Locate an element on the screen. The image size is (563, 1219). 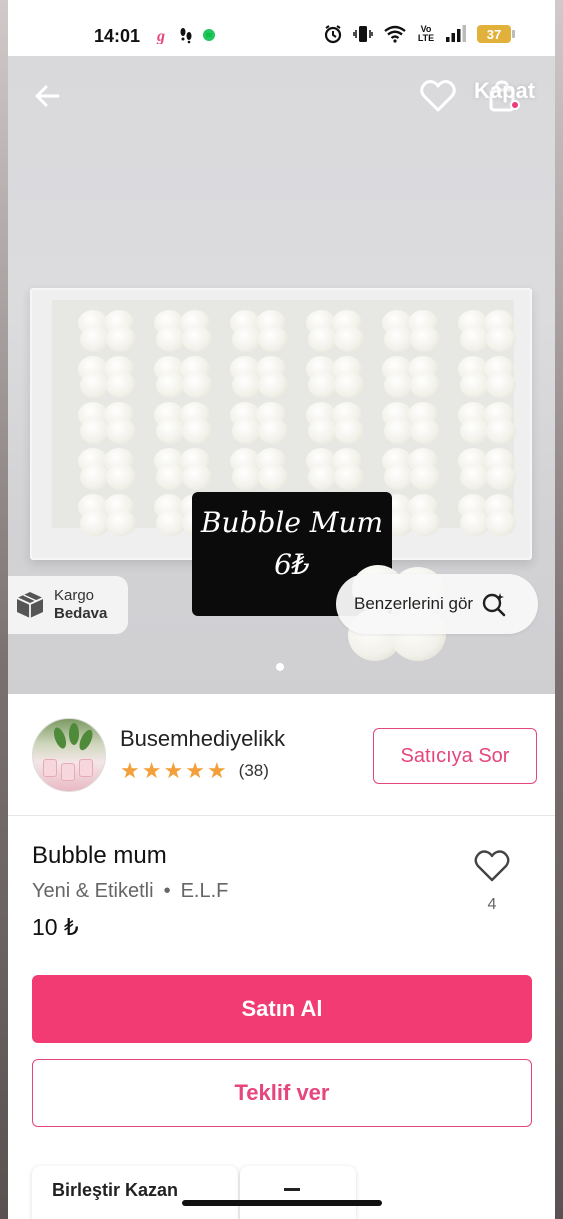
app-notification-icon: g is located at coordinates (163, 35).